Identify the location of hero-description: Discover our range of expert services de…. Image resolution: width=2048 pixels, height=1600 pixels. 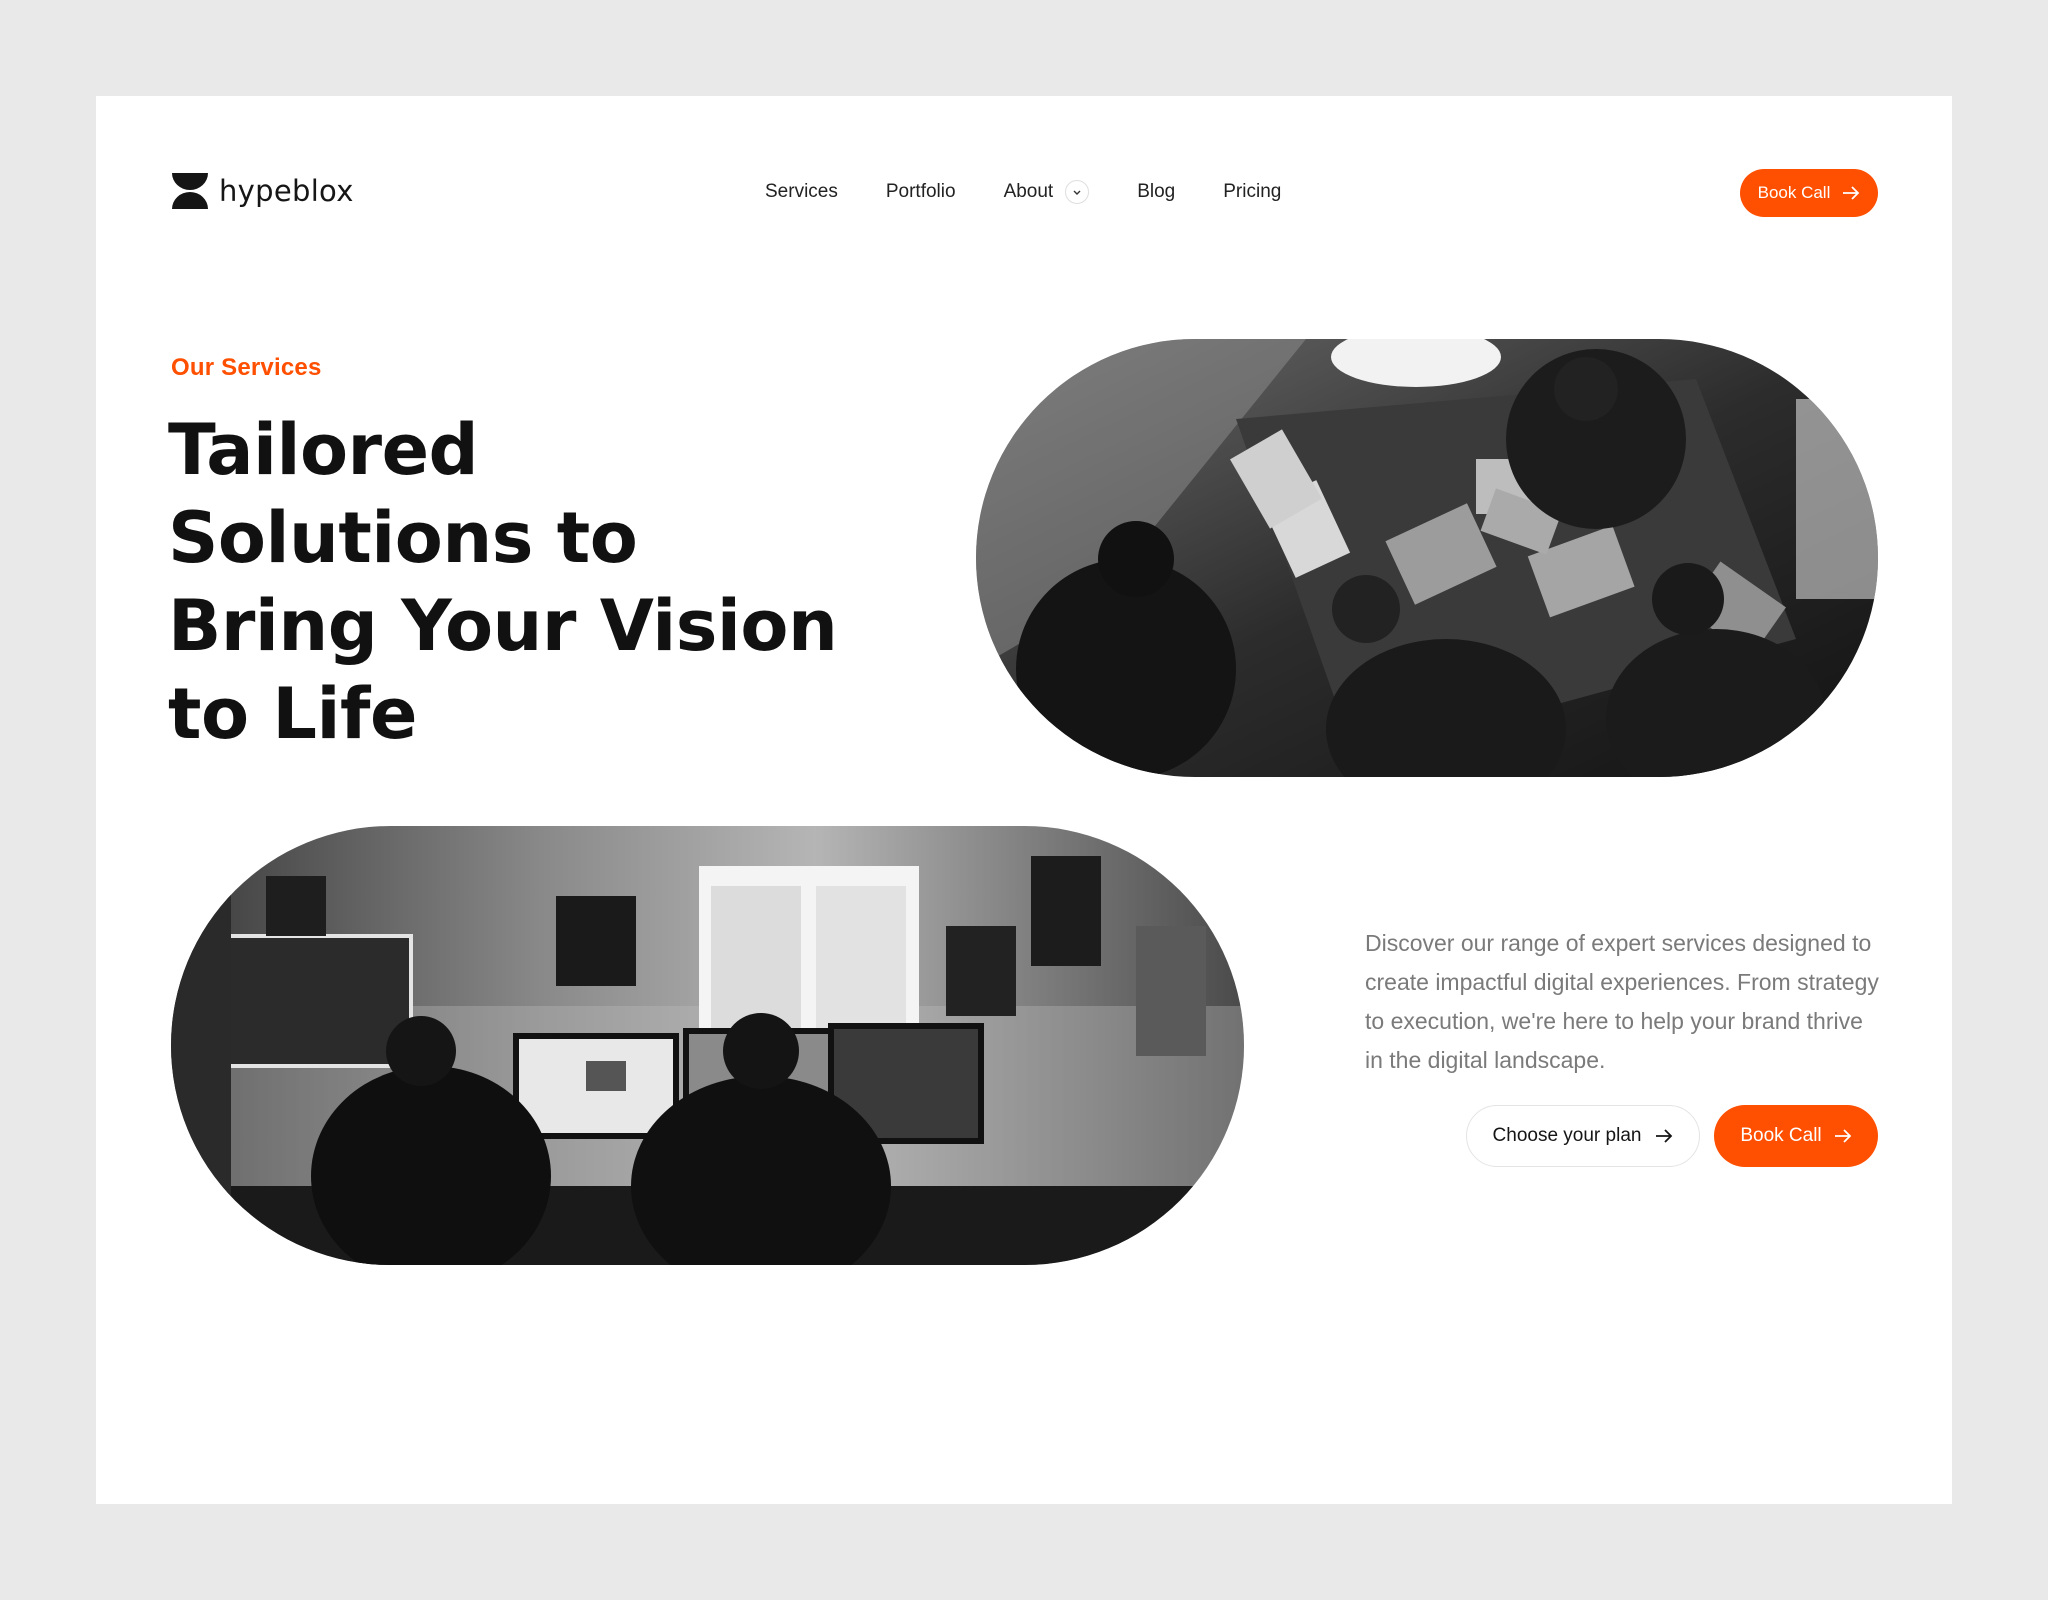
(1622, 1001).